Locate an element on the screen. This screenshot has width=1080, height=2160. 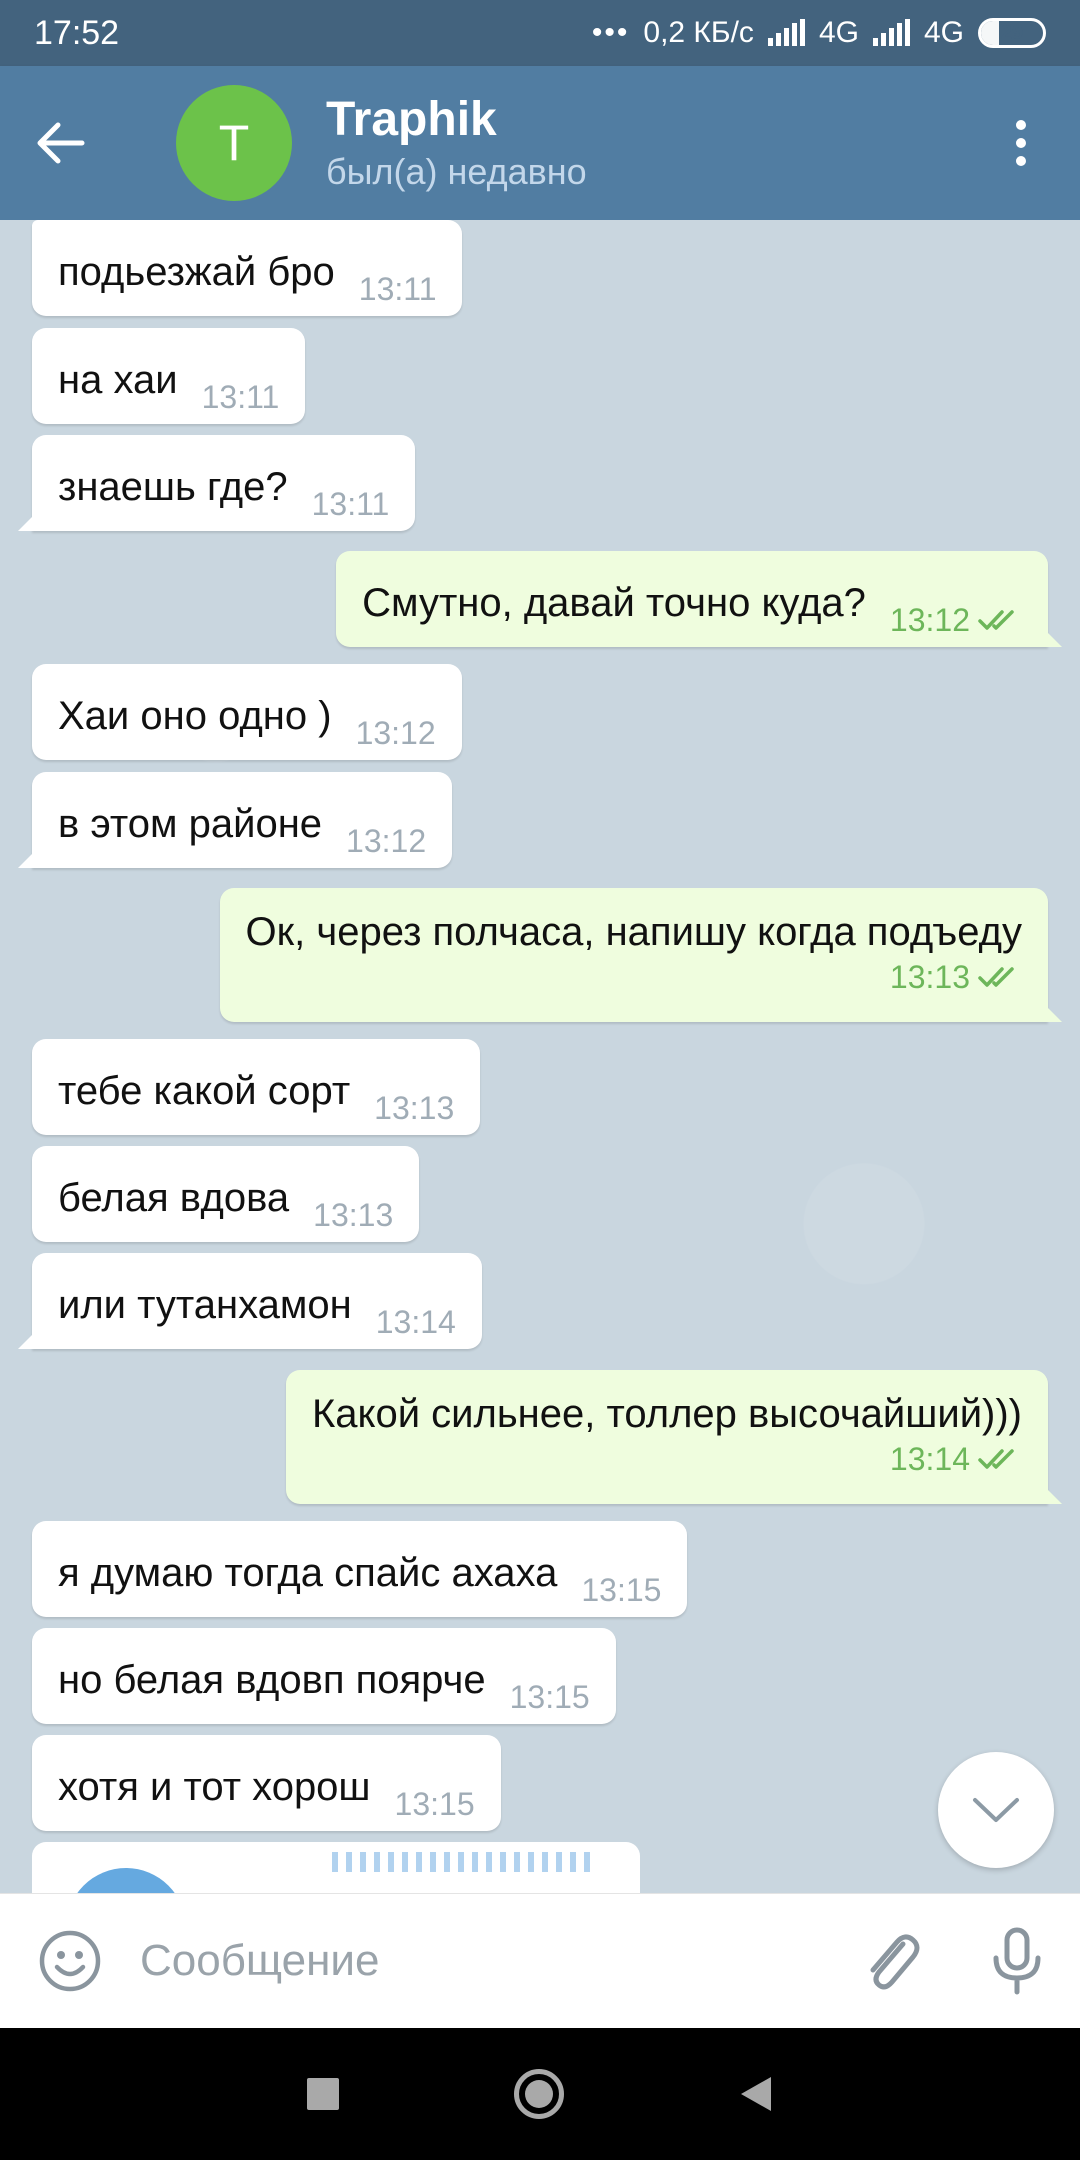
message-incoming: знаешь где? 13:11 is located at coordinates (216, 483).